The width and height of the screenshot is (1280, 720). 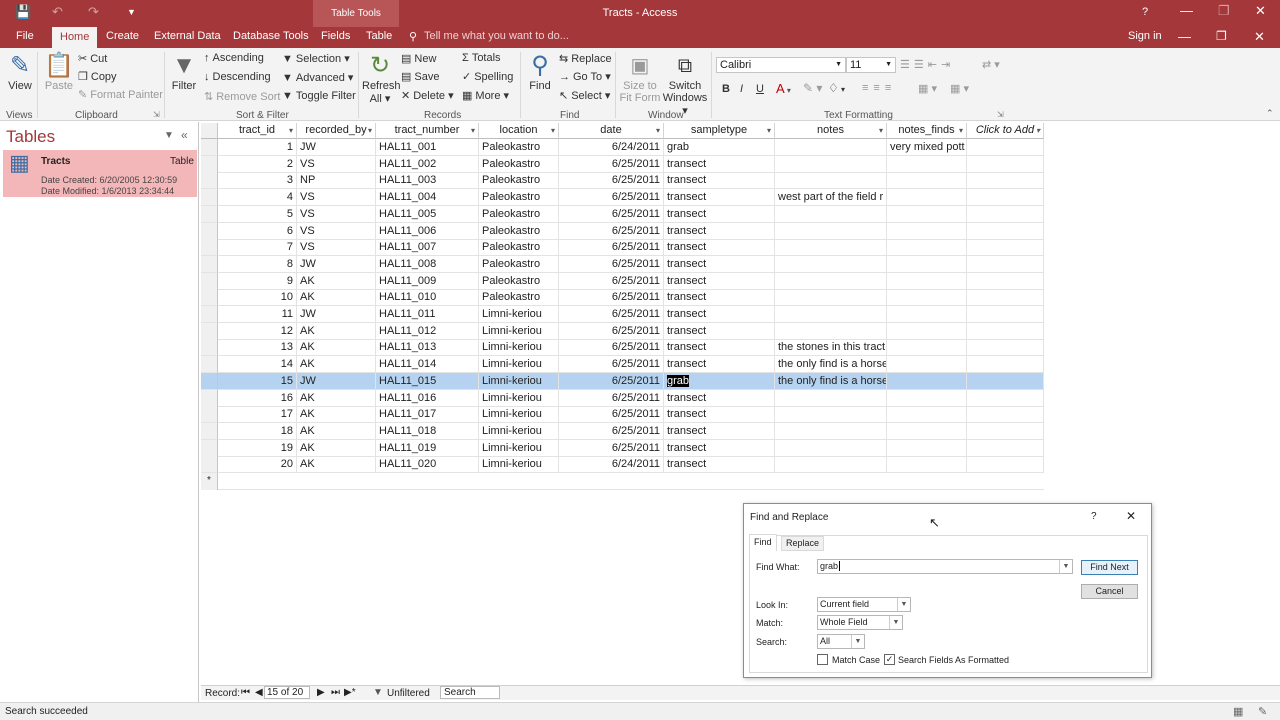 What do you see at coordinates (719, 131) in the screenshot?
I see `column-header-sampletype: sampletype ▾` at bounding box center [719, 131].